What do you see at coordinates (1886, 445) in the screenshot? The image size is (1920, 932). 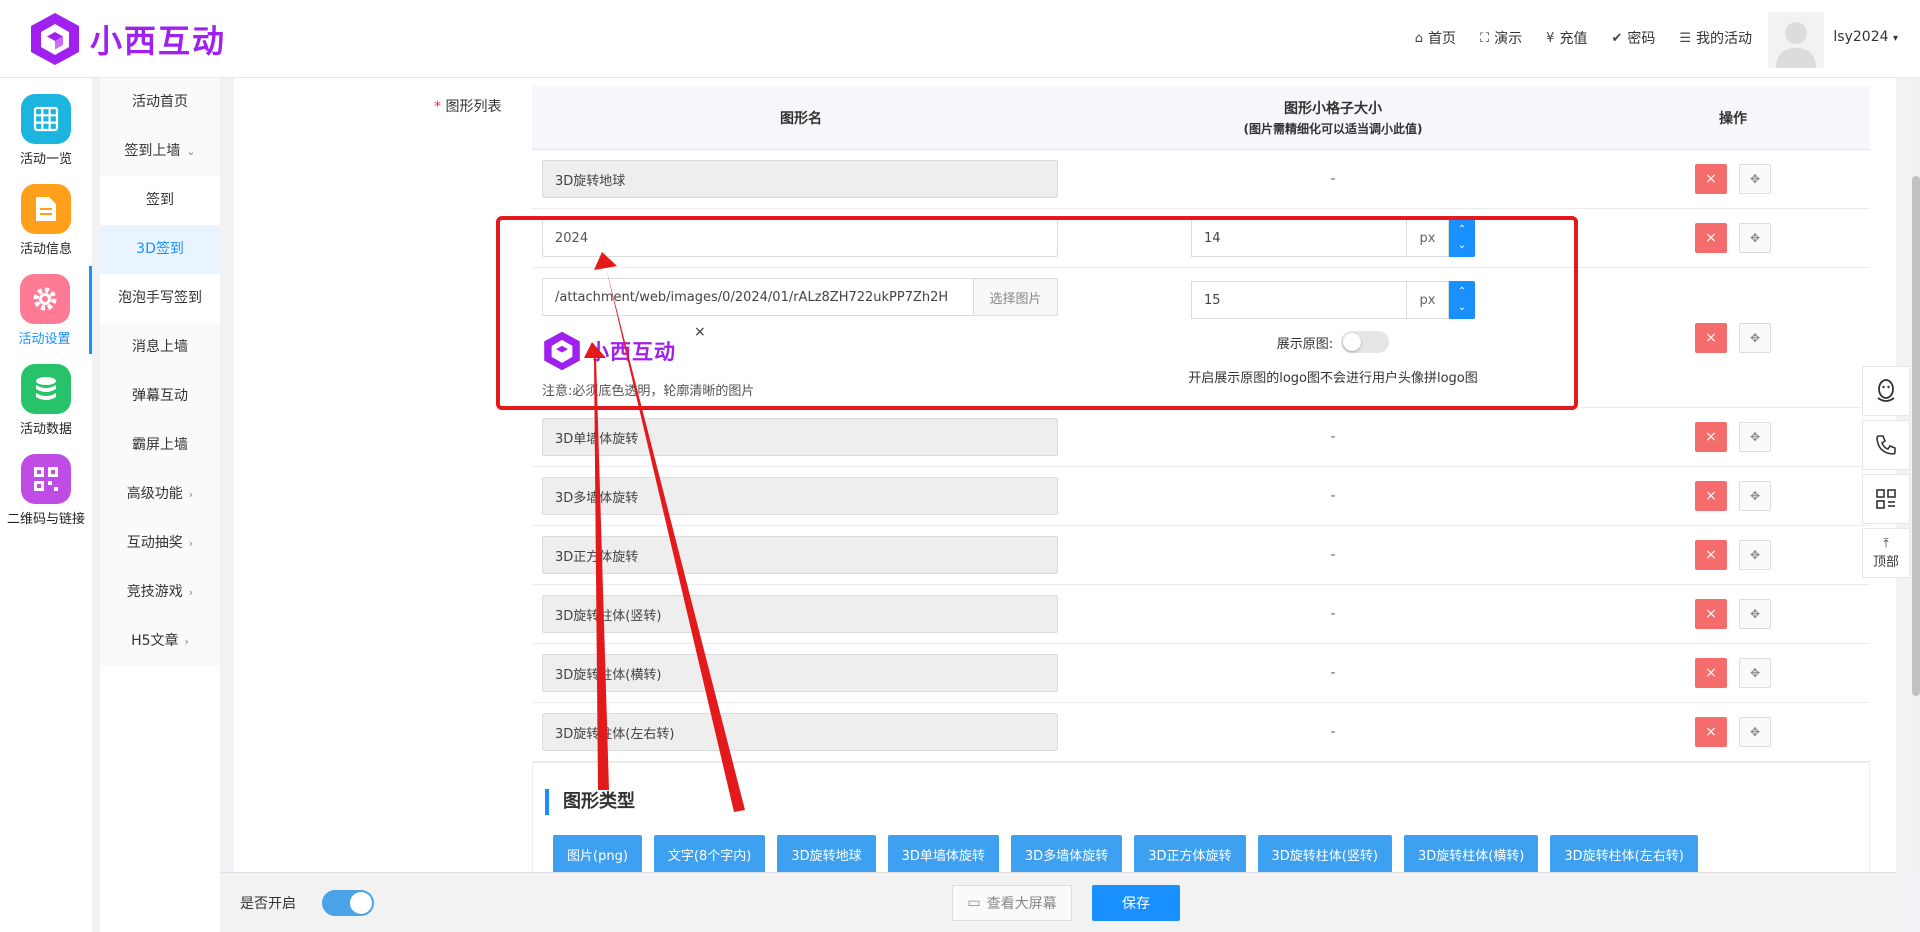 I see `phone-contact-button` at bounding box center [1886, 445].